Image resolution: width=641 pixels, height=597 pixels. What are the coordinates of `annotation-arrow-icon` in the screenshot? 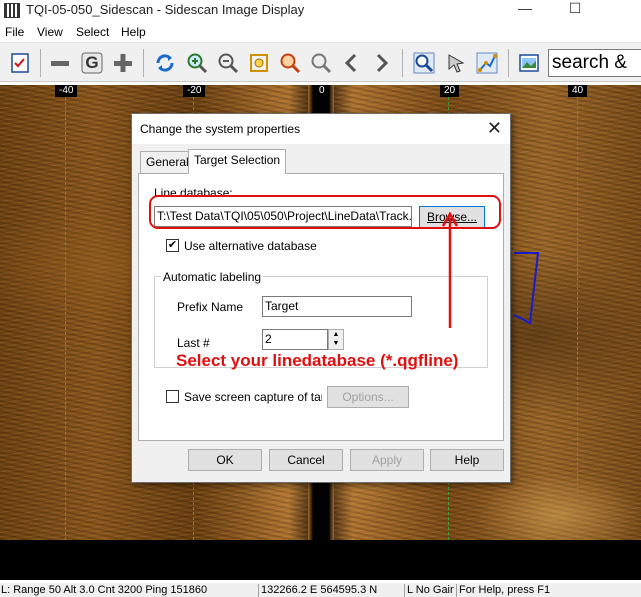 It's located at (450, 269).